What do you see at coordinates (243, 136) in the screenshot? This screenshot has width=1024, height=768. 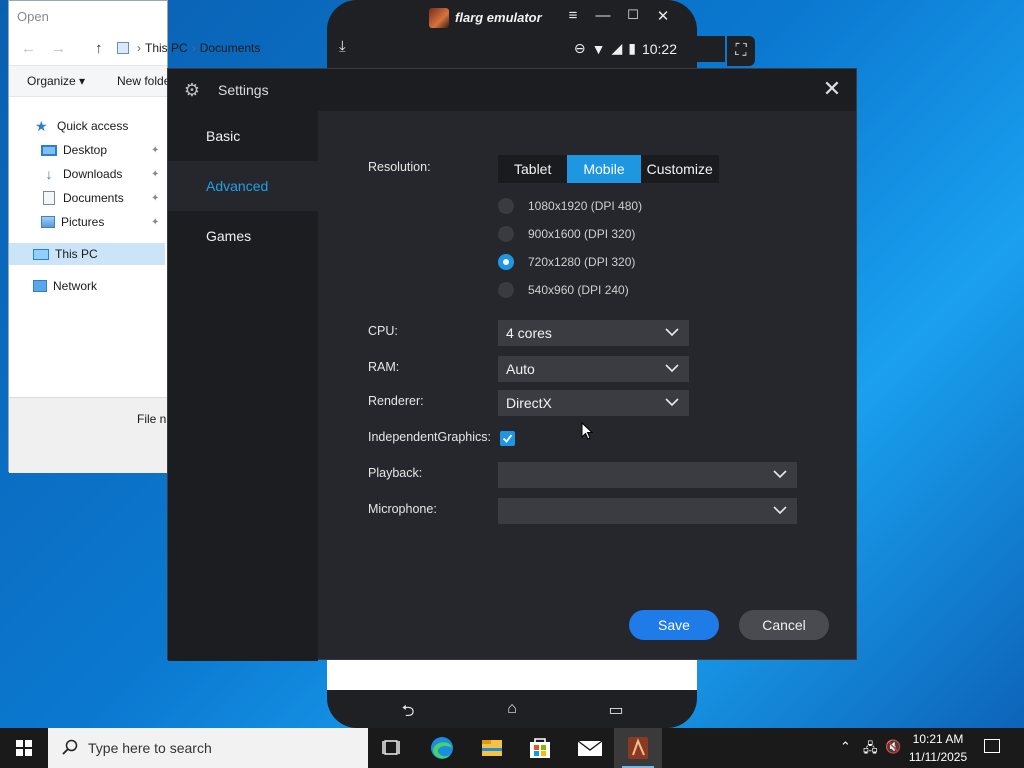 I see `sidebar-item-basic: Basic` at bounding box center [243, 136].